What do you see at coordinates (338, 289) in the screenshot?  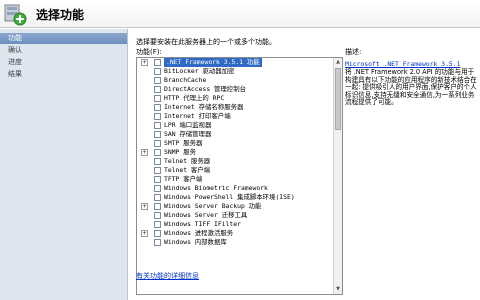 I see `scroll-down-arrow-icon: ▼` at bounding box center [338, 289].